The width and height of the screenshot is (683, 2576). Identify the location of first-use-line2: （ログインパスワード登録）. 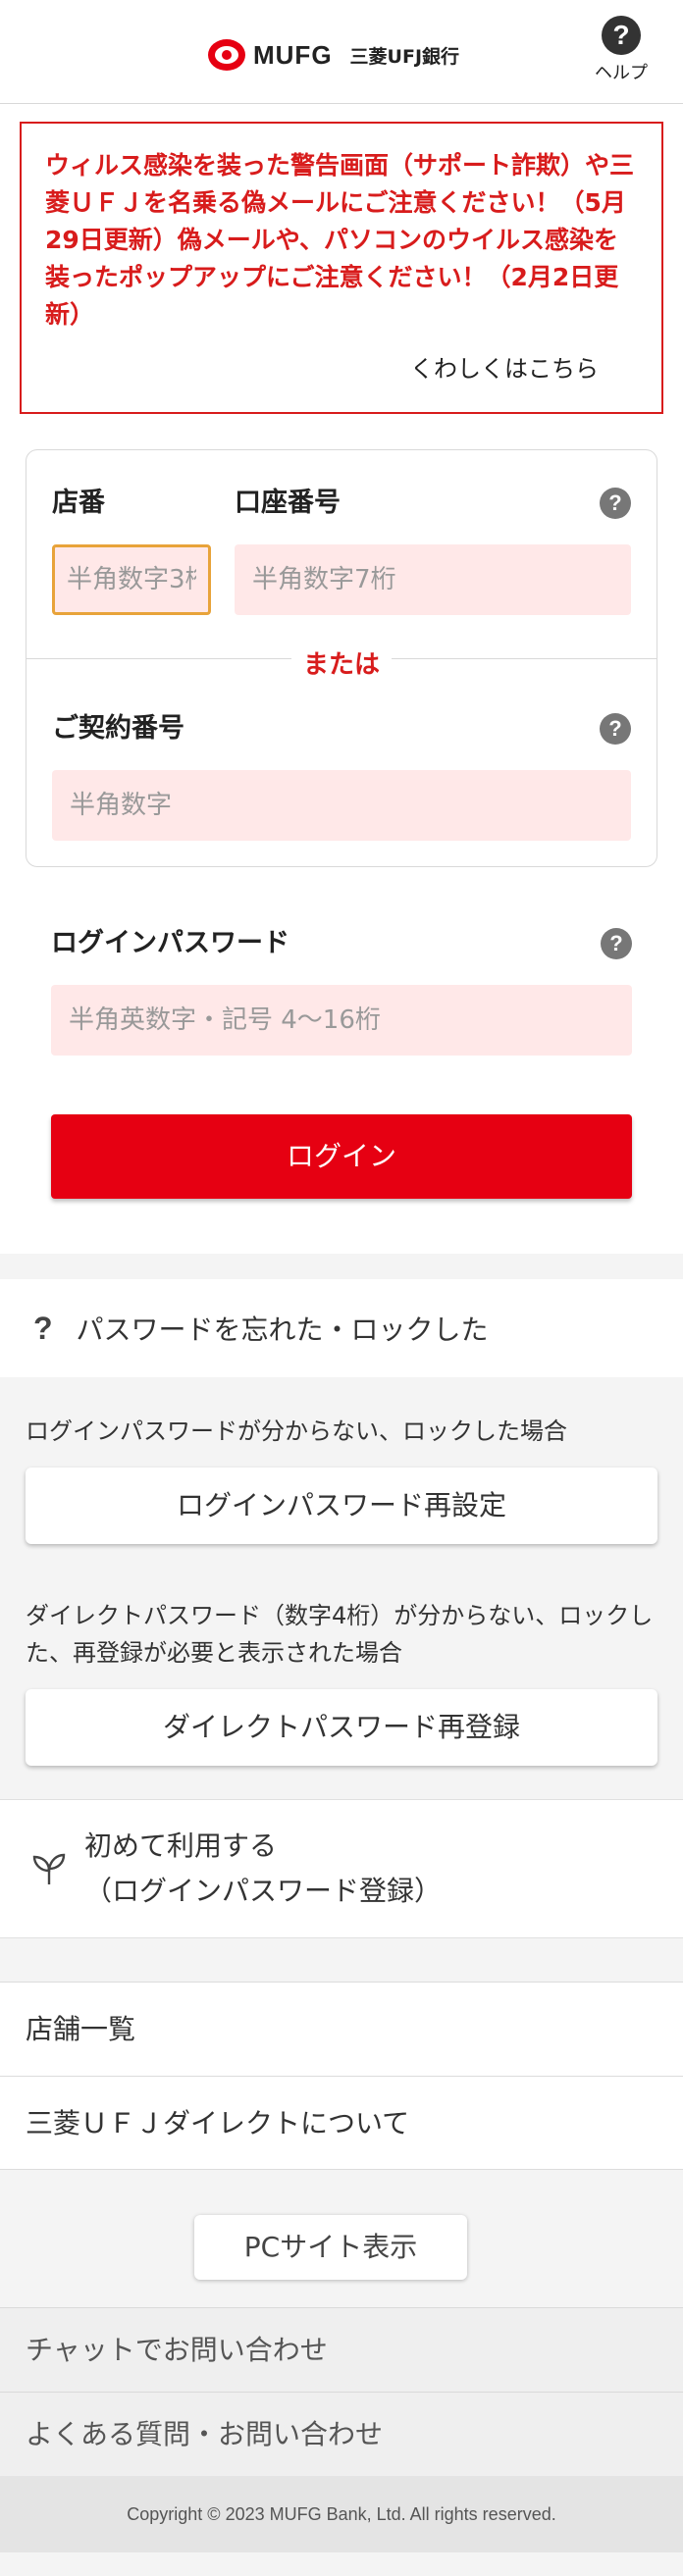
(264, 1891).